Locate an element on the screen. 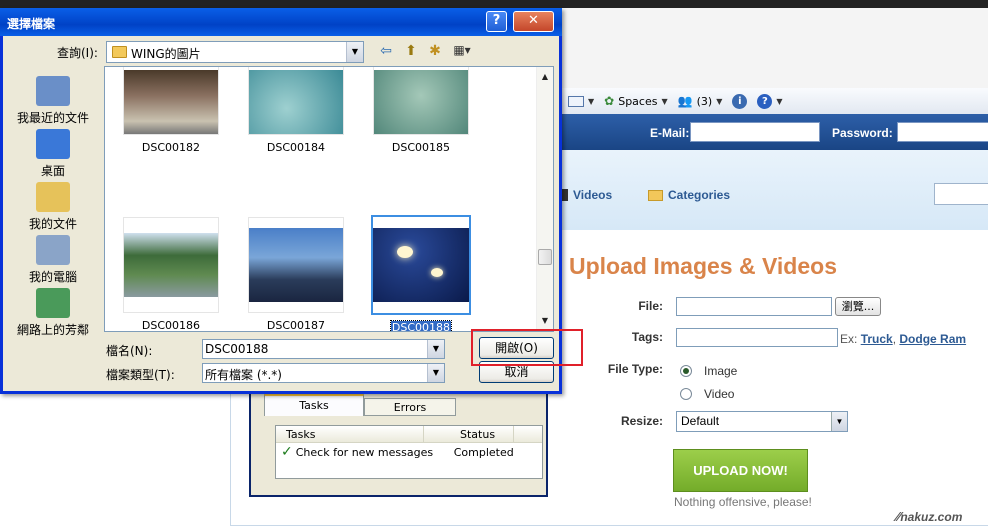 The width and height of the screenshot is (988, 530). table-row: ✓ Check for new messages Completed is located at coordinates (409, 452).